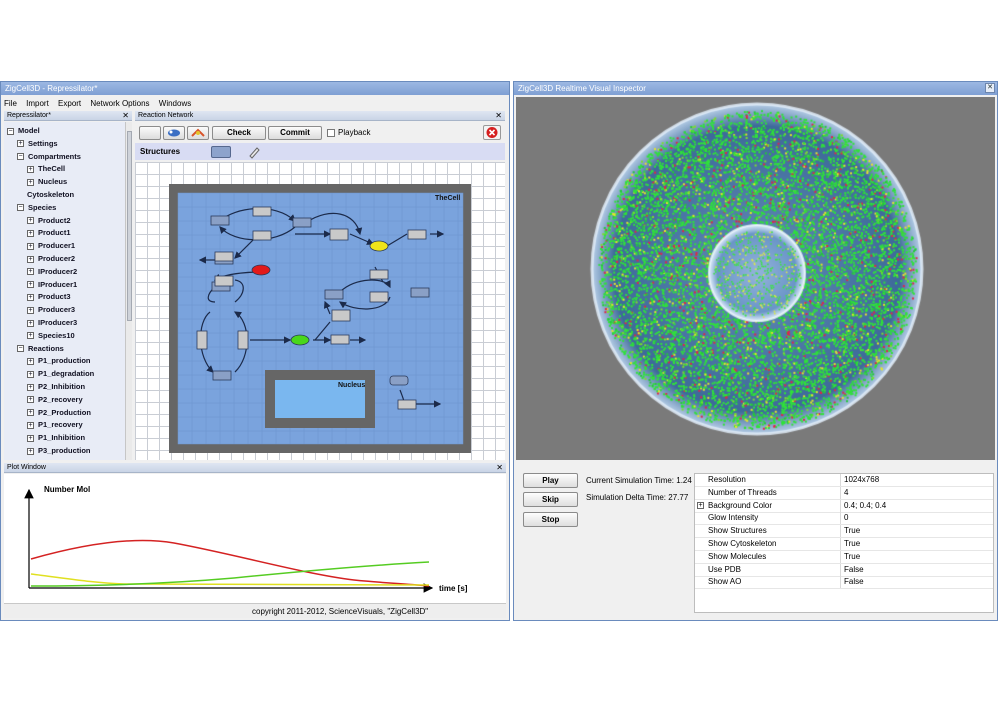 The height and width of the screenshot is (704, 1000). What do you see at coordinates (51, 259) in the screenshot?
I see `tree-item: + Producer2` at bounding box center [51, 259].